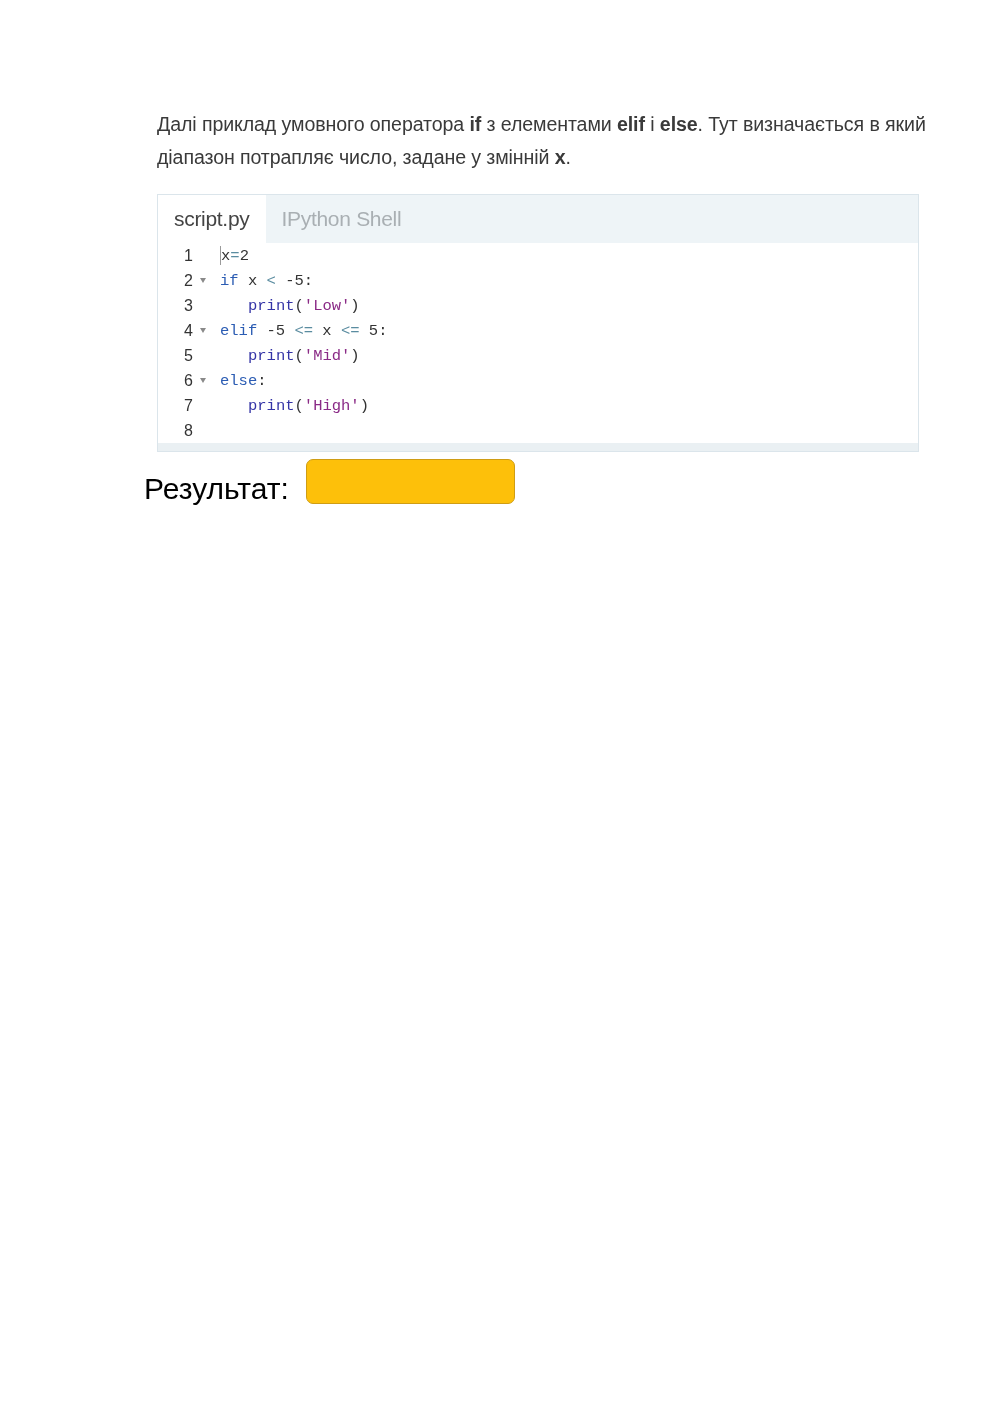 The height and width of the screenshot is (1414, 1000). What do you see at coordinates (188, 255) in the screenshot?
I see `line-number: 1` at bounding box center [188, 255].